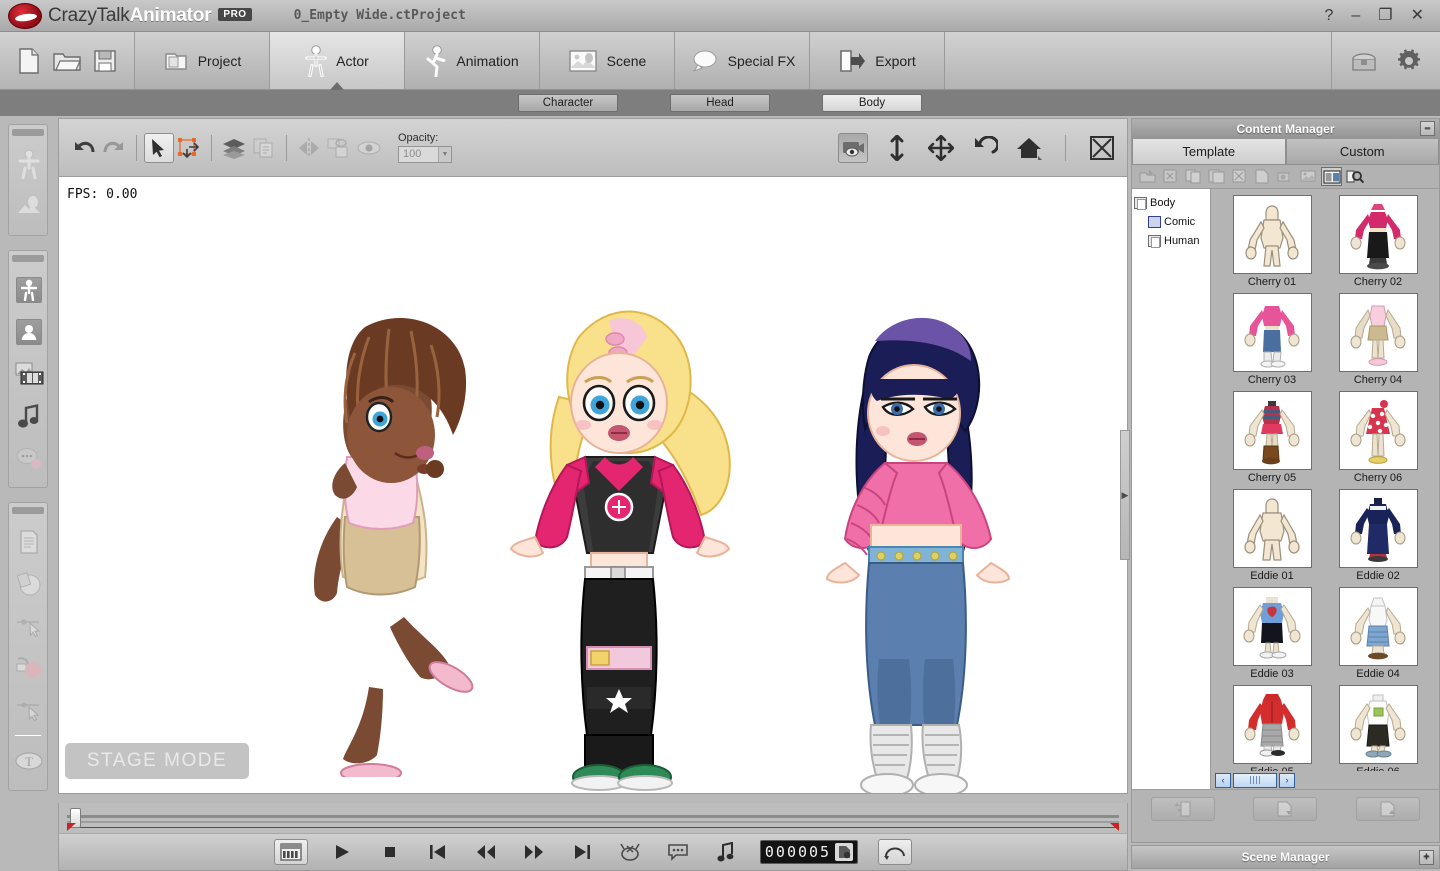 This screenshot has width=1440, height=871. Describe the element at coordinates (486, 852) in the screenshot. I see `rewind-button` at that location.